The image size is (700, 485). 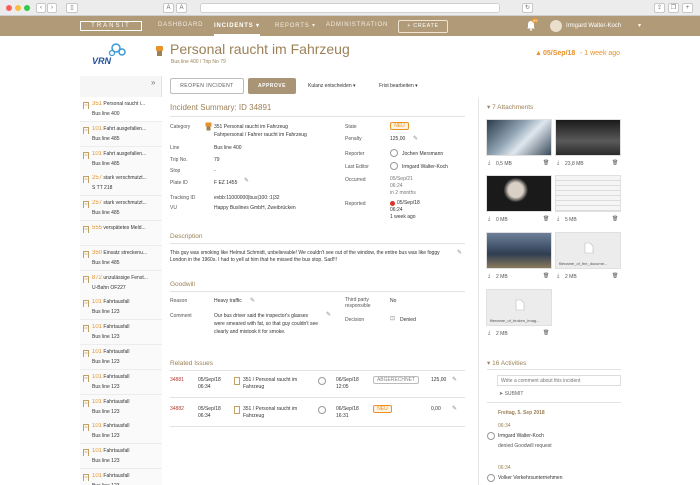 What do you see at coordinates (237, 29) in the screenshot?
I see `nav-incidents: INCIDENTS ▾` at bounding box center [237, 29].